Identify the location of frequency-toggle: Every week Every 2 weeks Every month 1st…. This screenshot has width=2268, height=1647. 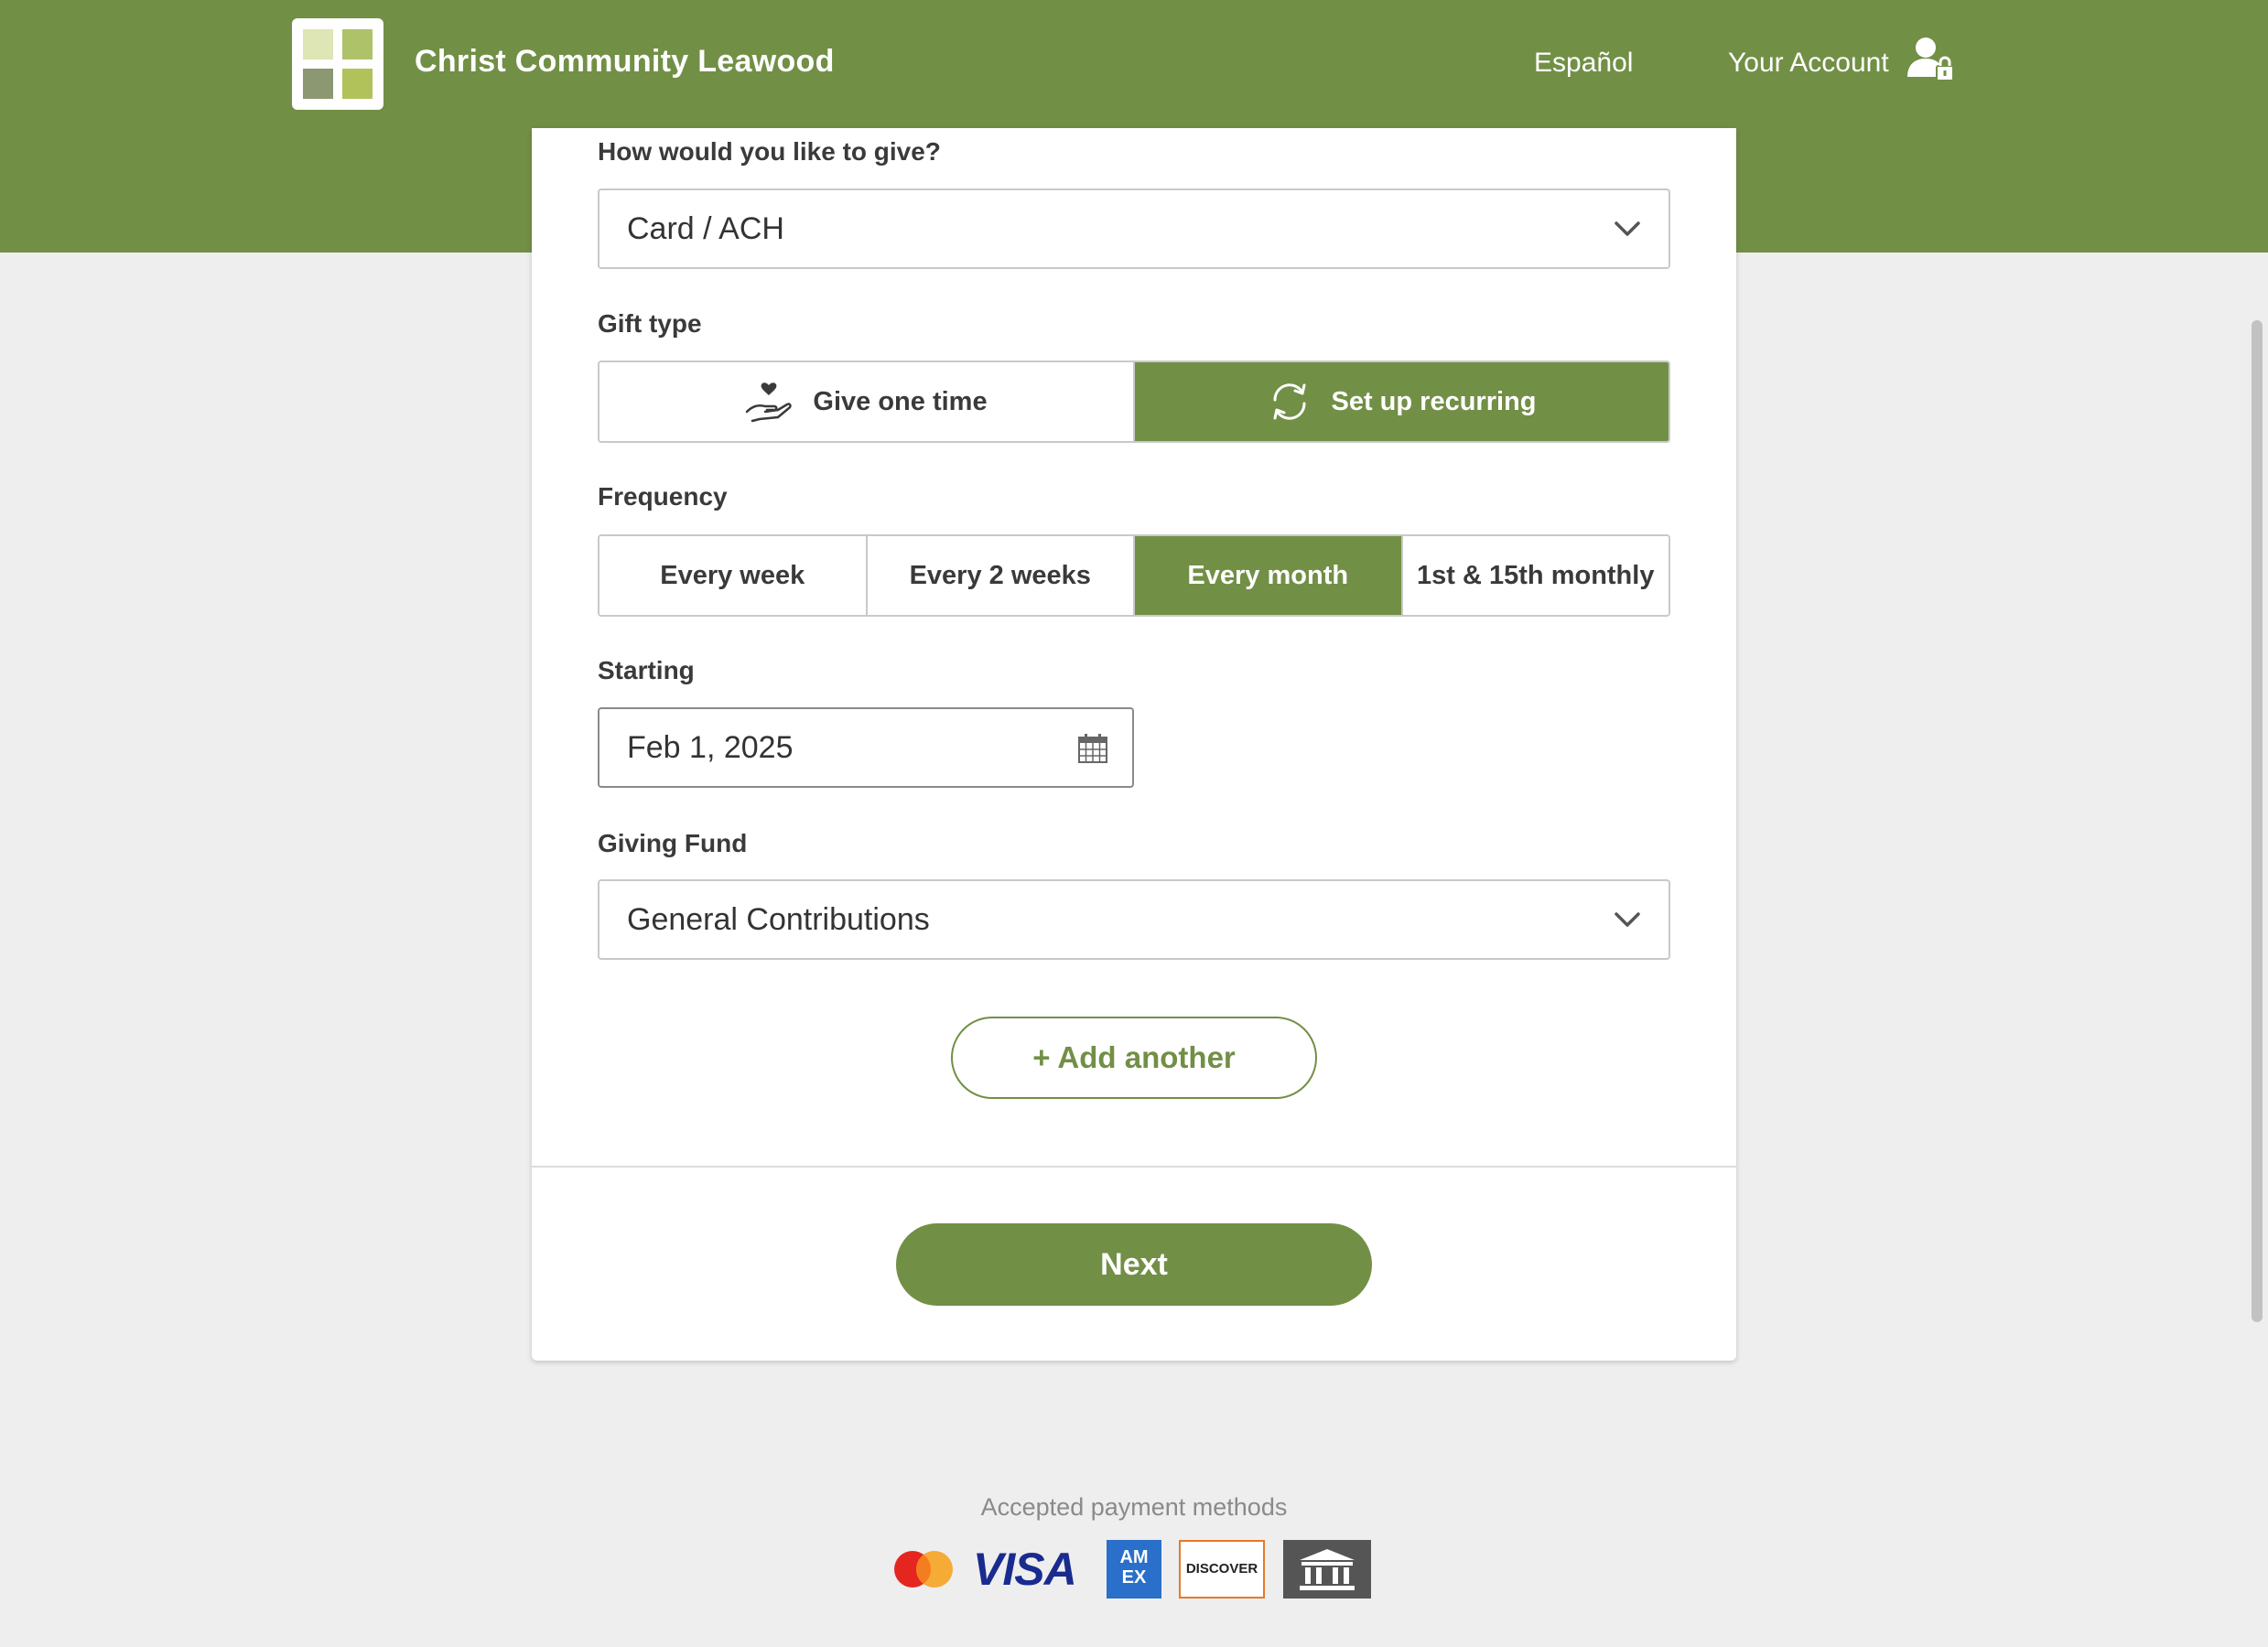
(1134, 576).